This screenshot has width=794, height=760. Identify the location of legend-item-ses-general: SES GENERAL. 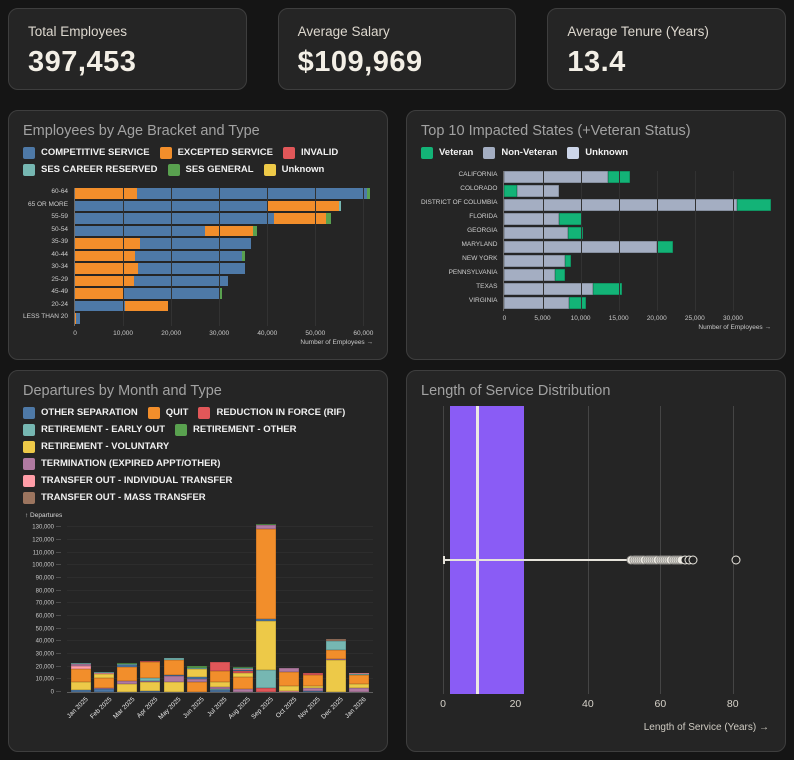
(210, 169).